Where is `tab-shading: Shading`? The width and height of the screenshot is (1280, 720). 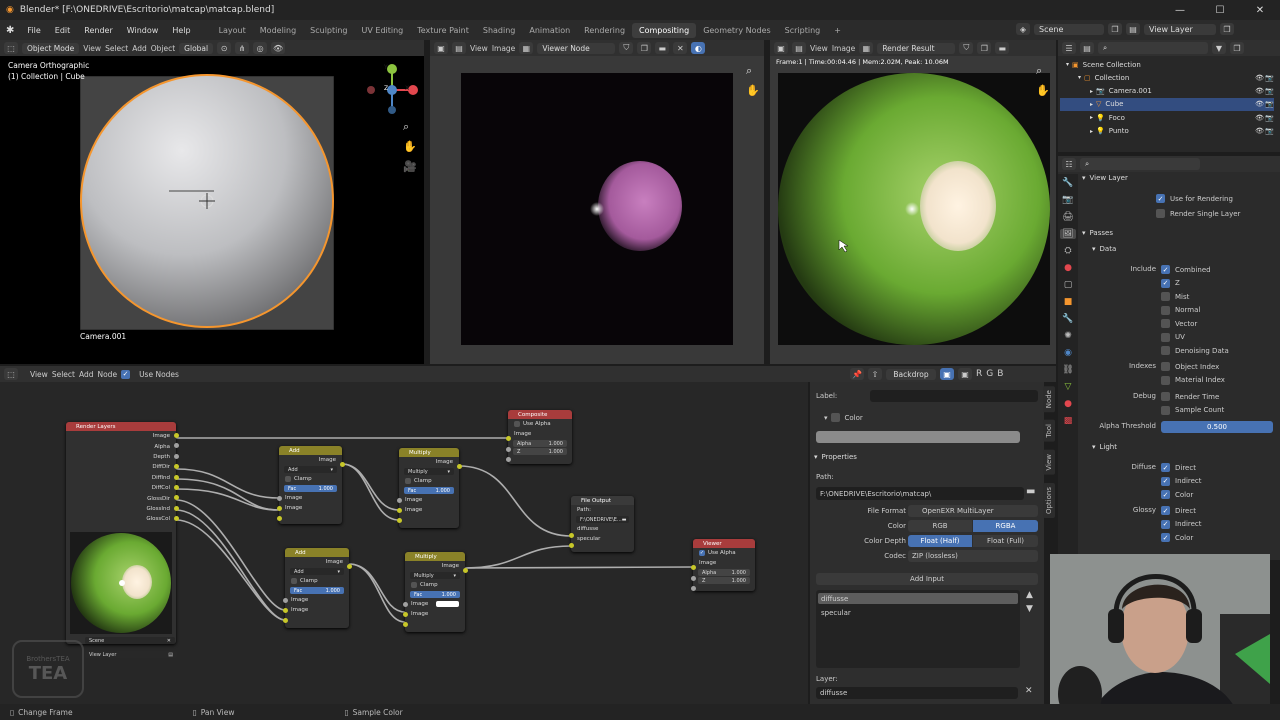
tab-shading: Shading is located at coordinates (499, 30).